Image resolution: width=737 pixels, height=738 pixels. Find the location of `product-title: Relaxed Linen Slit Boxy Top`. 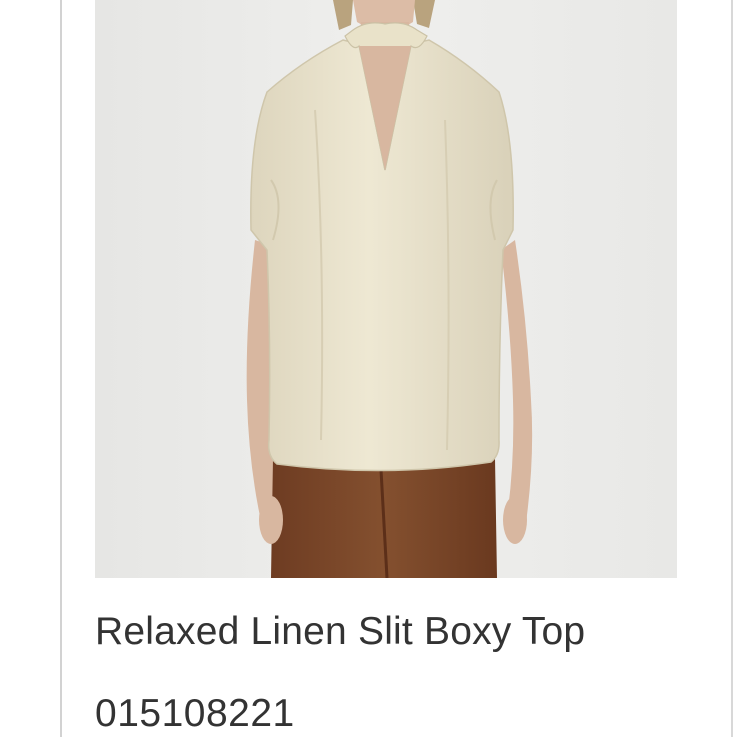

product-title: Relaxed Linen Slit Boxy Top is located at coordinates (340, 632).